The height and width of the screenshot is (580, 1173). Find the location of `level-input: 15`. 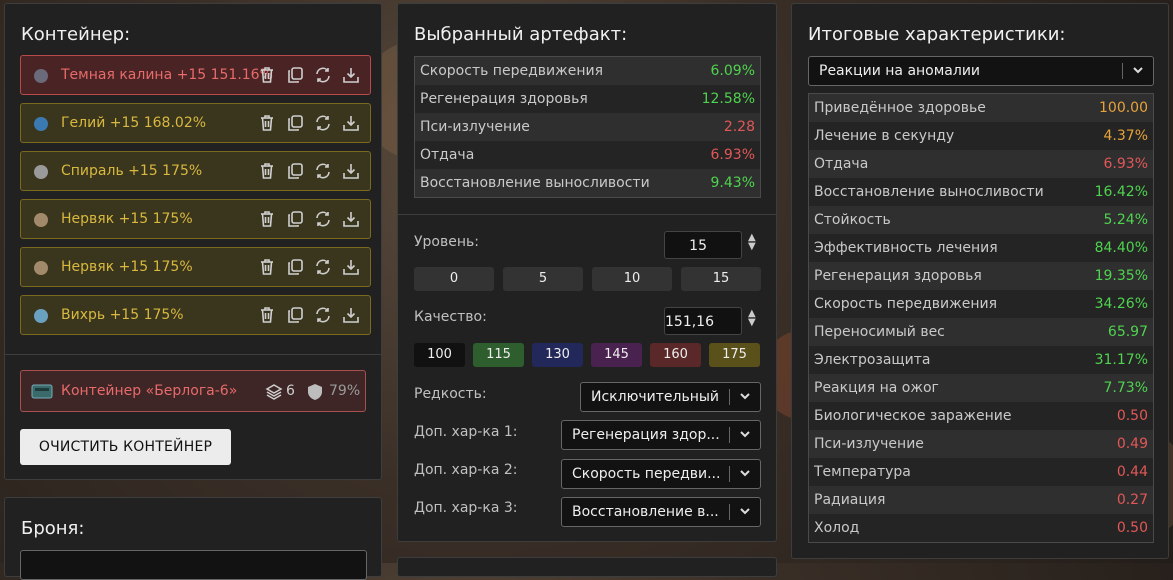

level-input: 15 is located at coordinates (703, 245).